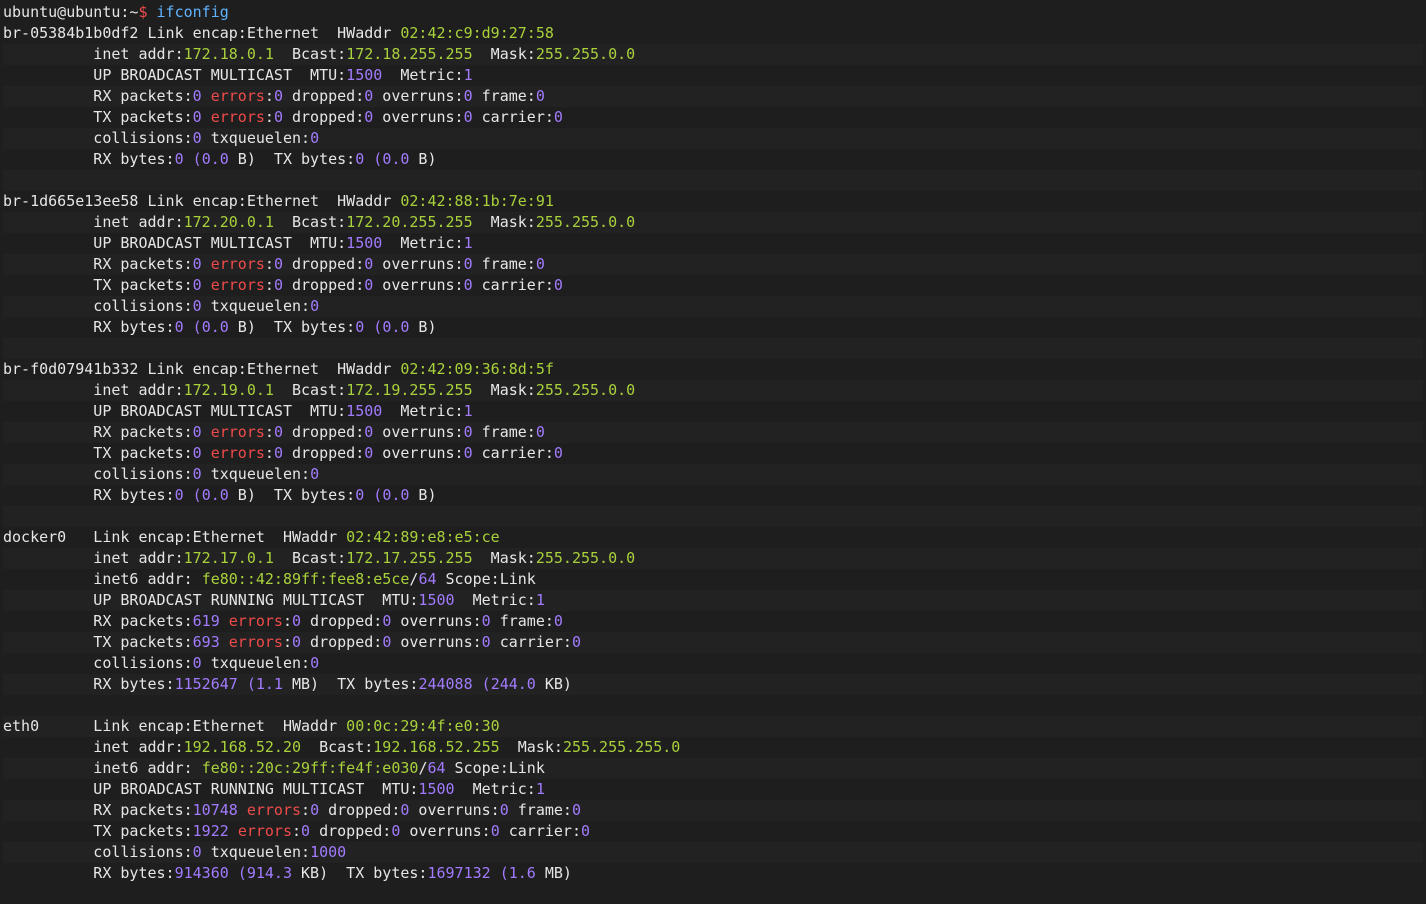 This screenshot has width=1426, height=904. What do you see at coordinates (228, 390) in the screenshot?
I see `address-value: 172.19.0.1` at bounding box center [228, 390].